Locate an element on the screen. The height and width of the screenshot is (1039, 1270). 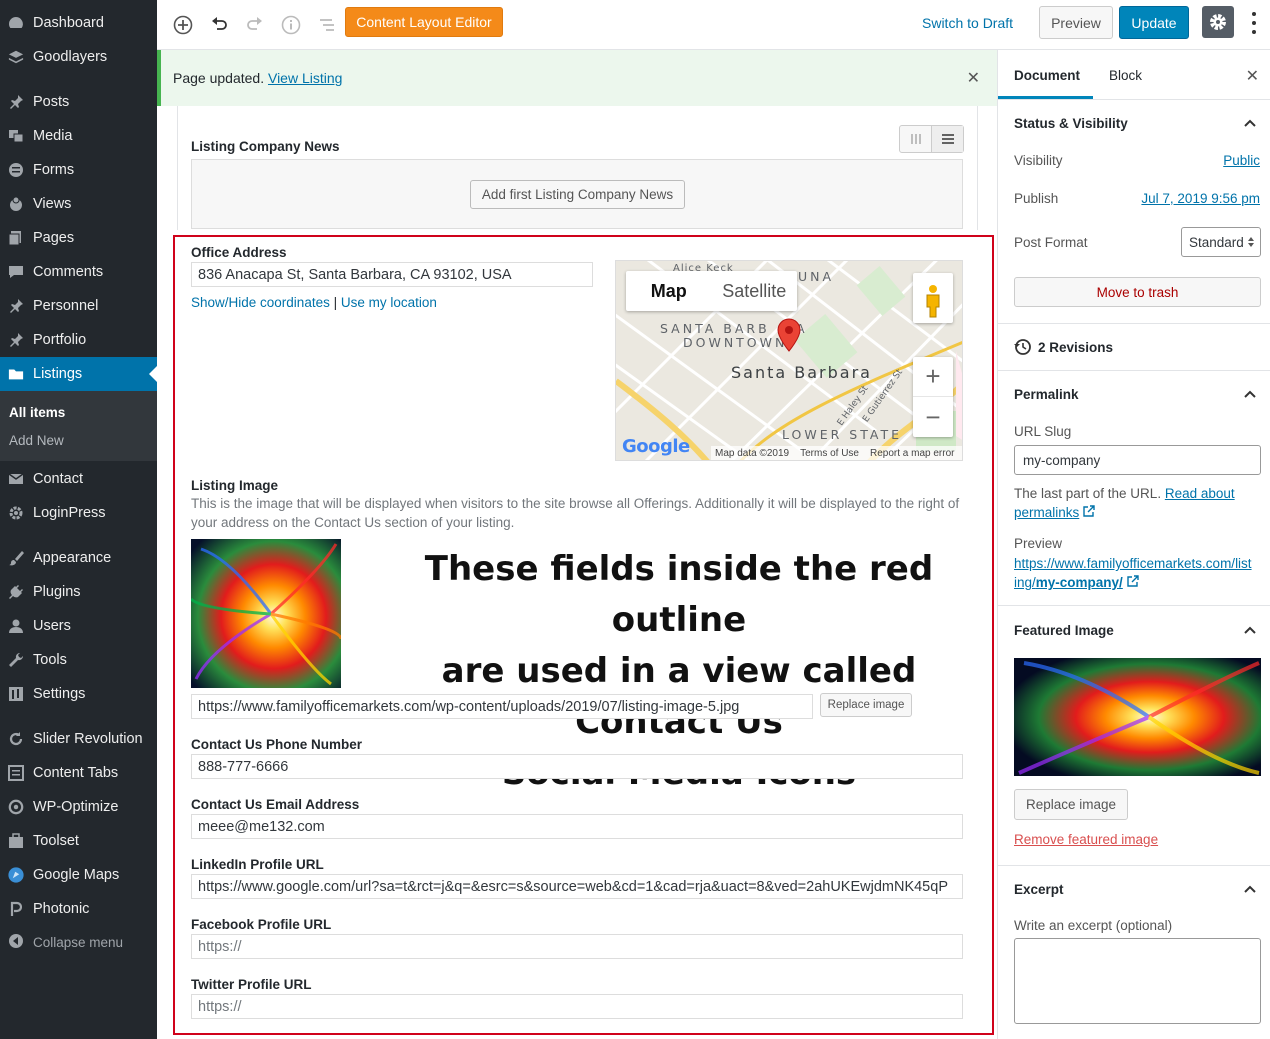
listing-image-thumbnail is located at coordinates (266, 613).